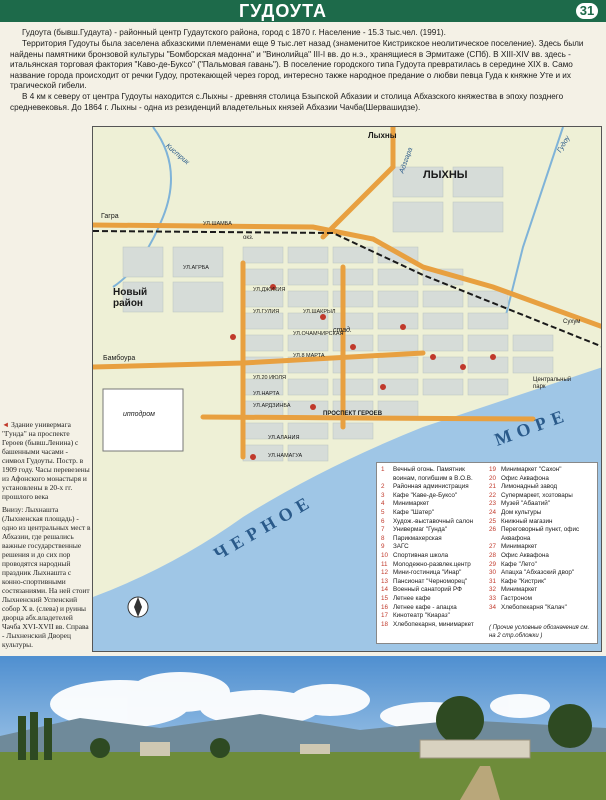 This screenshot has height=800, width=606. I want to click on legend-text: Переговорный пункт, офис Аквафона, so click(540, 534).